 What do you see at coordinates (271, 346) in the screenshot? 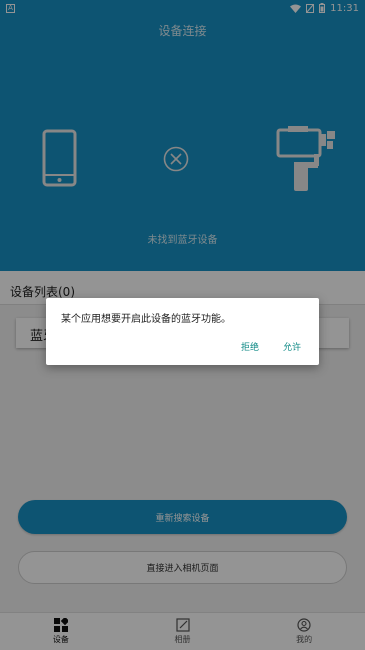
I see `dialog-actions: 拒绝 允许` at bounding box center [271, 346].